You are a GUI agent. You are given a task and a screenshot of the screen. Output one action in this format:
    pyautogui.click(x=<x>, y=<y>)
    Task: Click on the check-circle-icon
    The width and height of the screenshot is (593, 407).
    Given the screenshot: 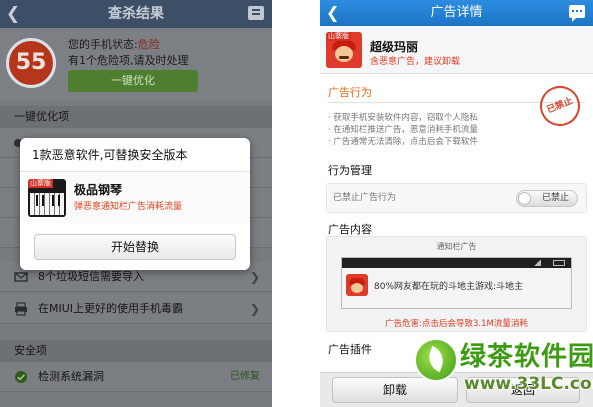 What is the action you would take?
    pyautogui.click(x=21, y=377)
    